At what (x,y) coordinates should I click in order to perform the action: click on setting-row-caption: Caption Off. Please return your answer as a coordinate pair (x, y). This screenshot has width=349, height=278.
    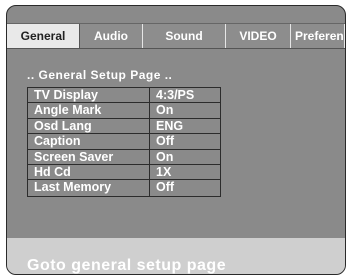
    Looking at the image, I should click on (124, 142).